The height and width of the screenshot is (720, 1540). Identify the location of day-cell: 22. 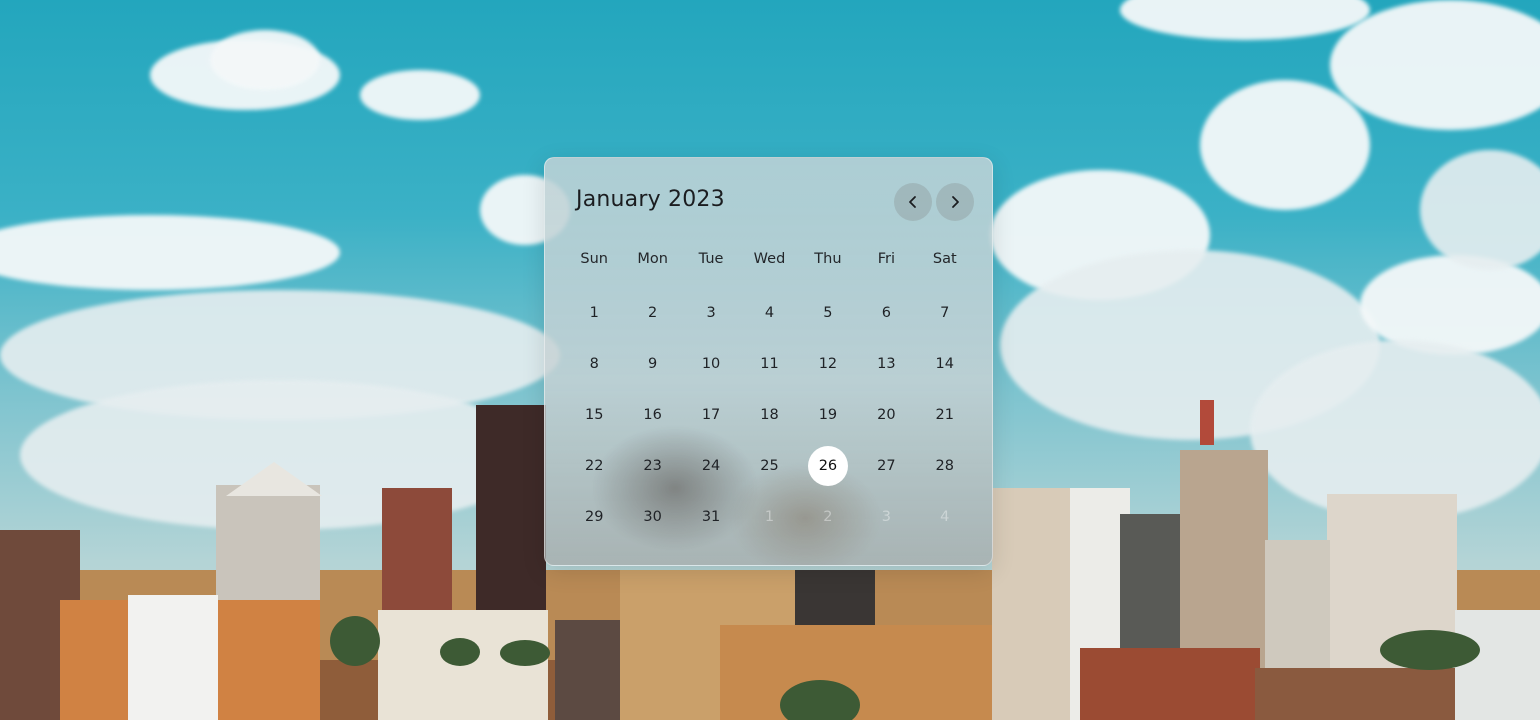
(594, 471).